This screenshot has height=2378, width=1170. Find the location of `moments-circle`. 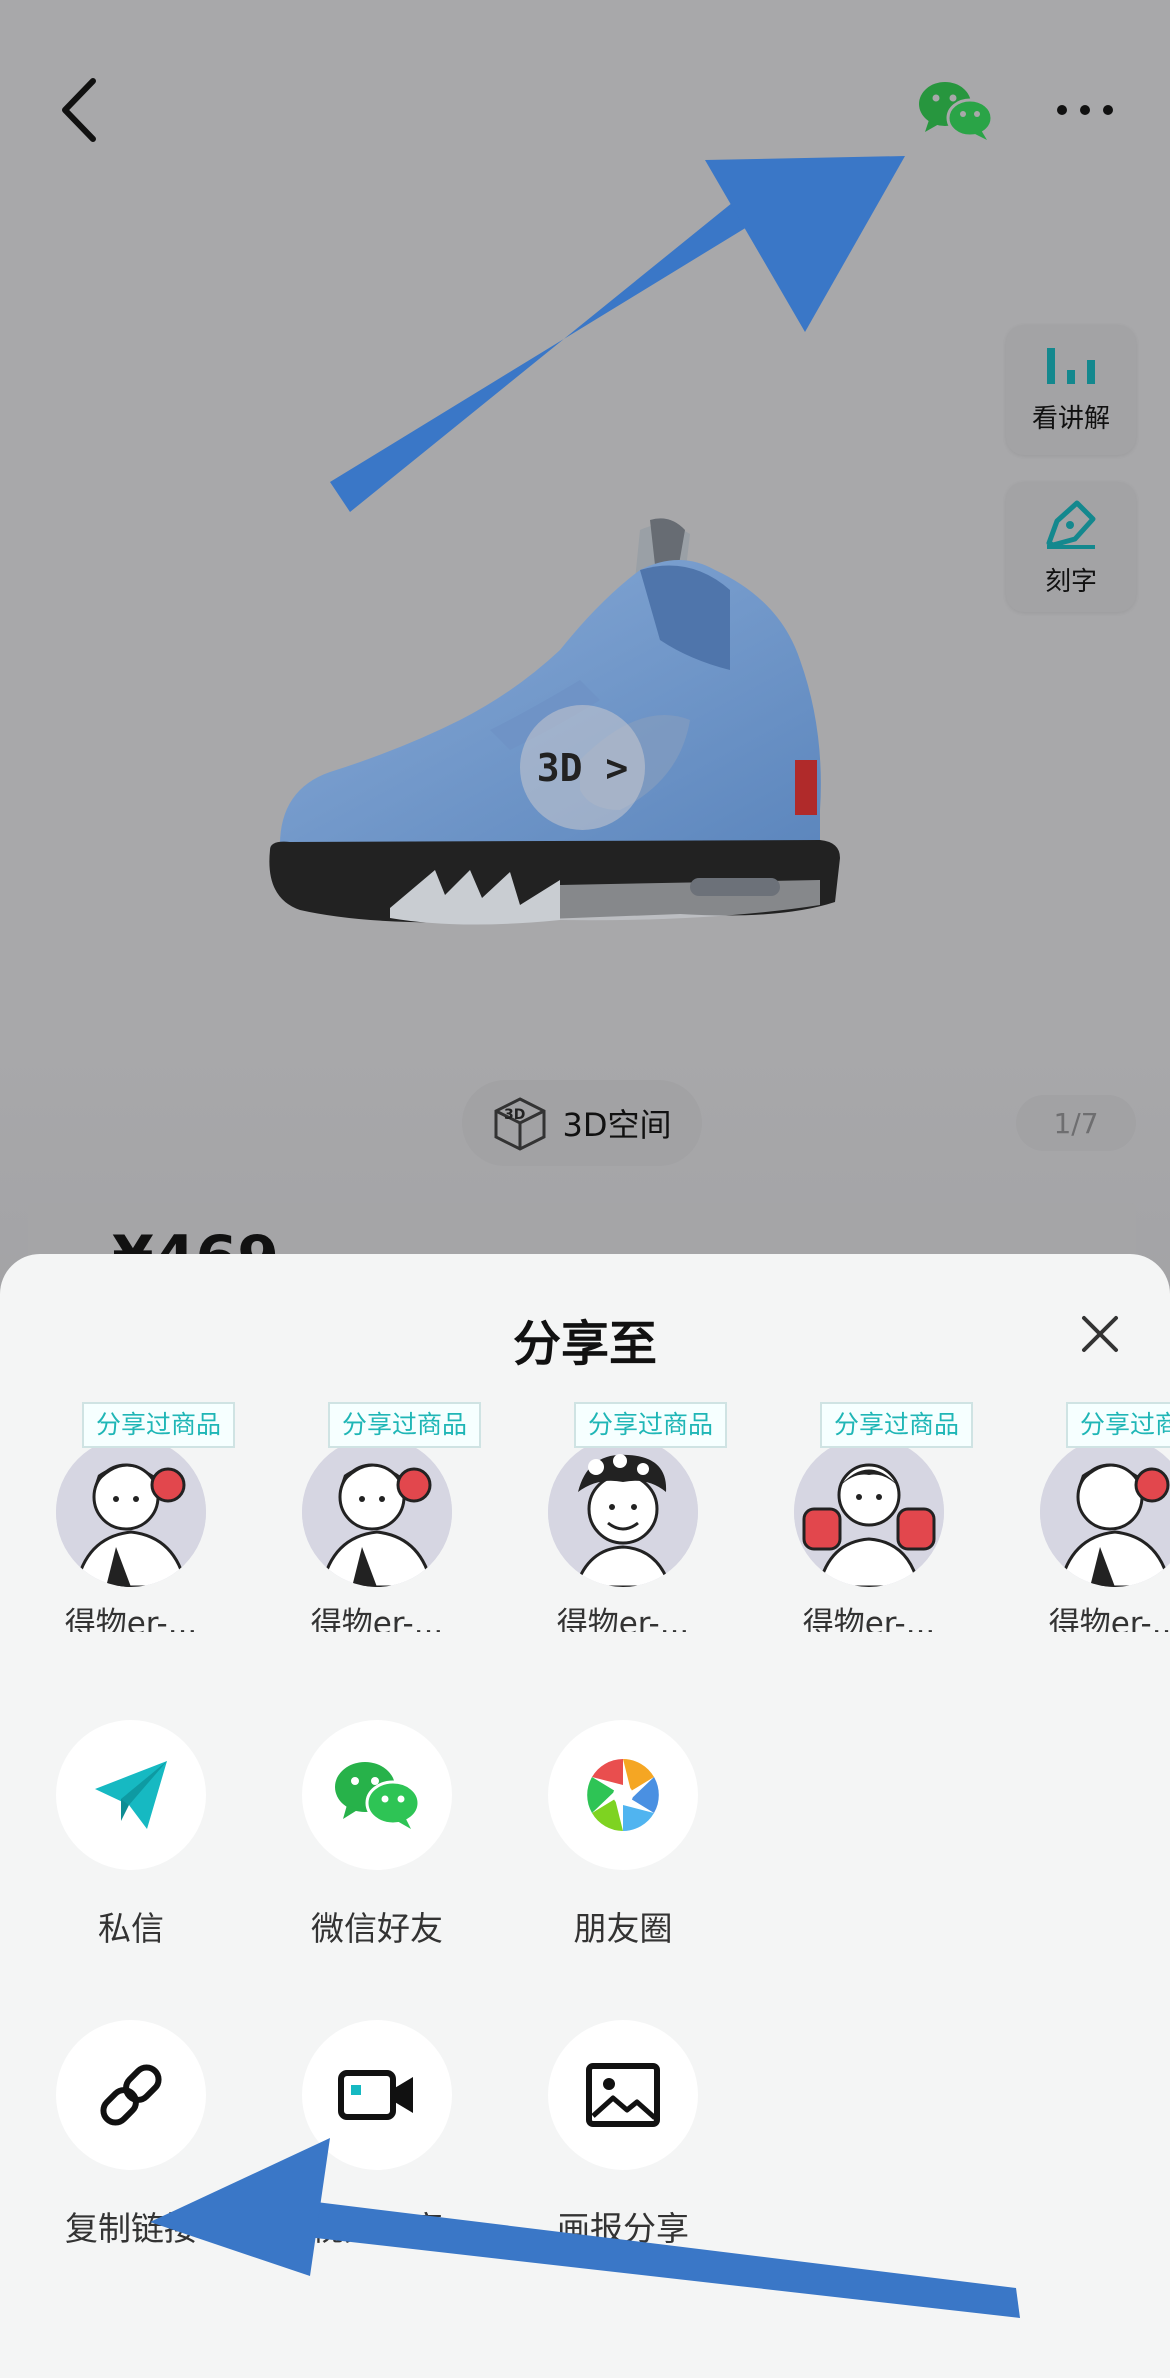

moments-circle is located at coordinates (623, 1795).